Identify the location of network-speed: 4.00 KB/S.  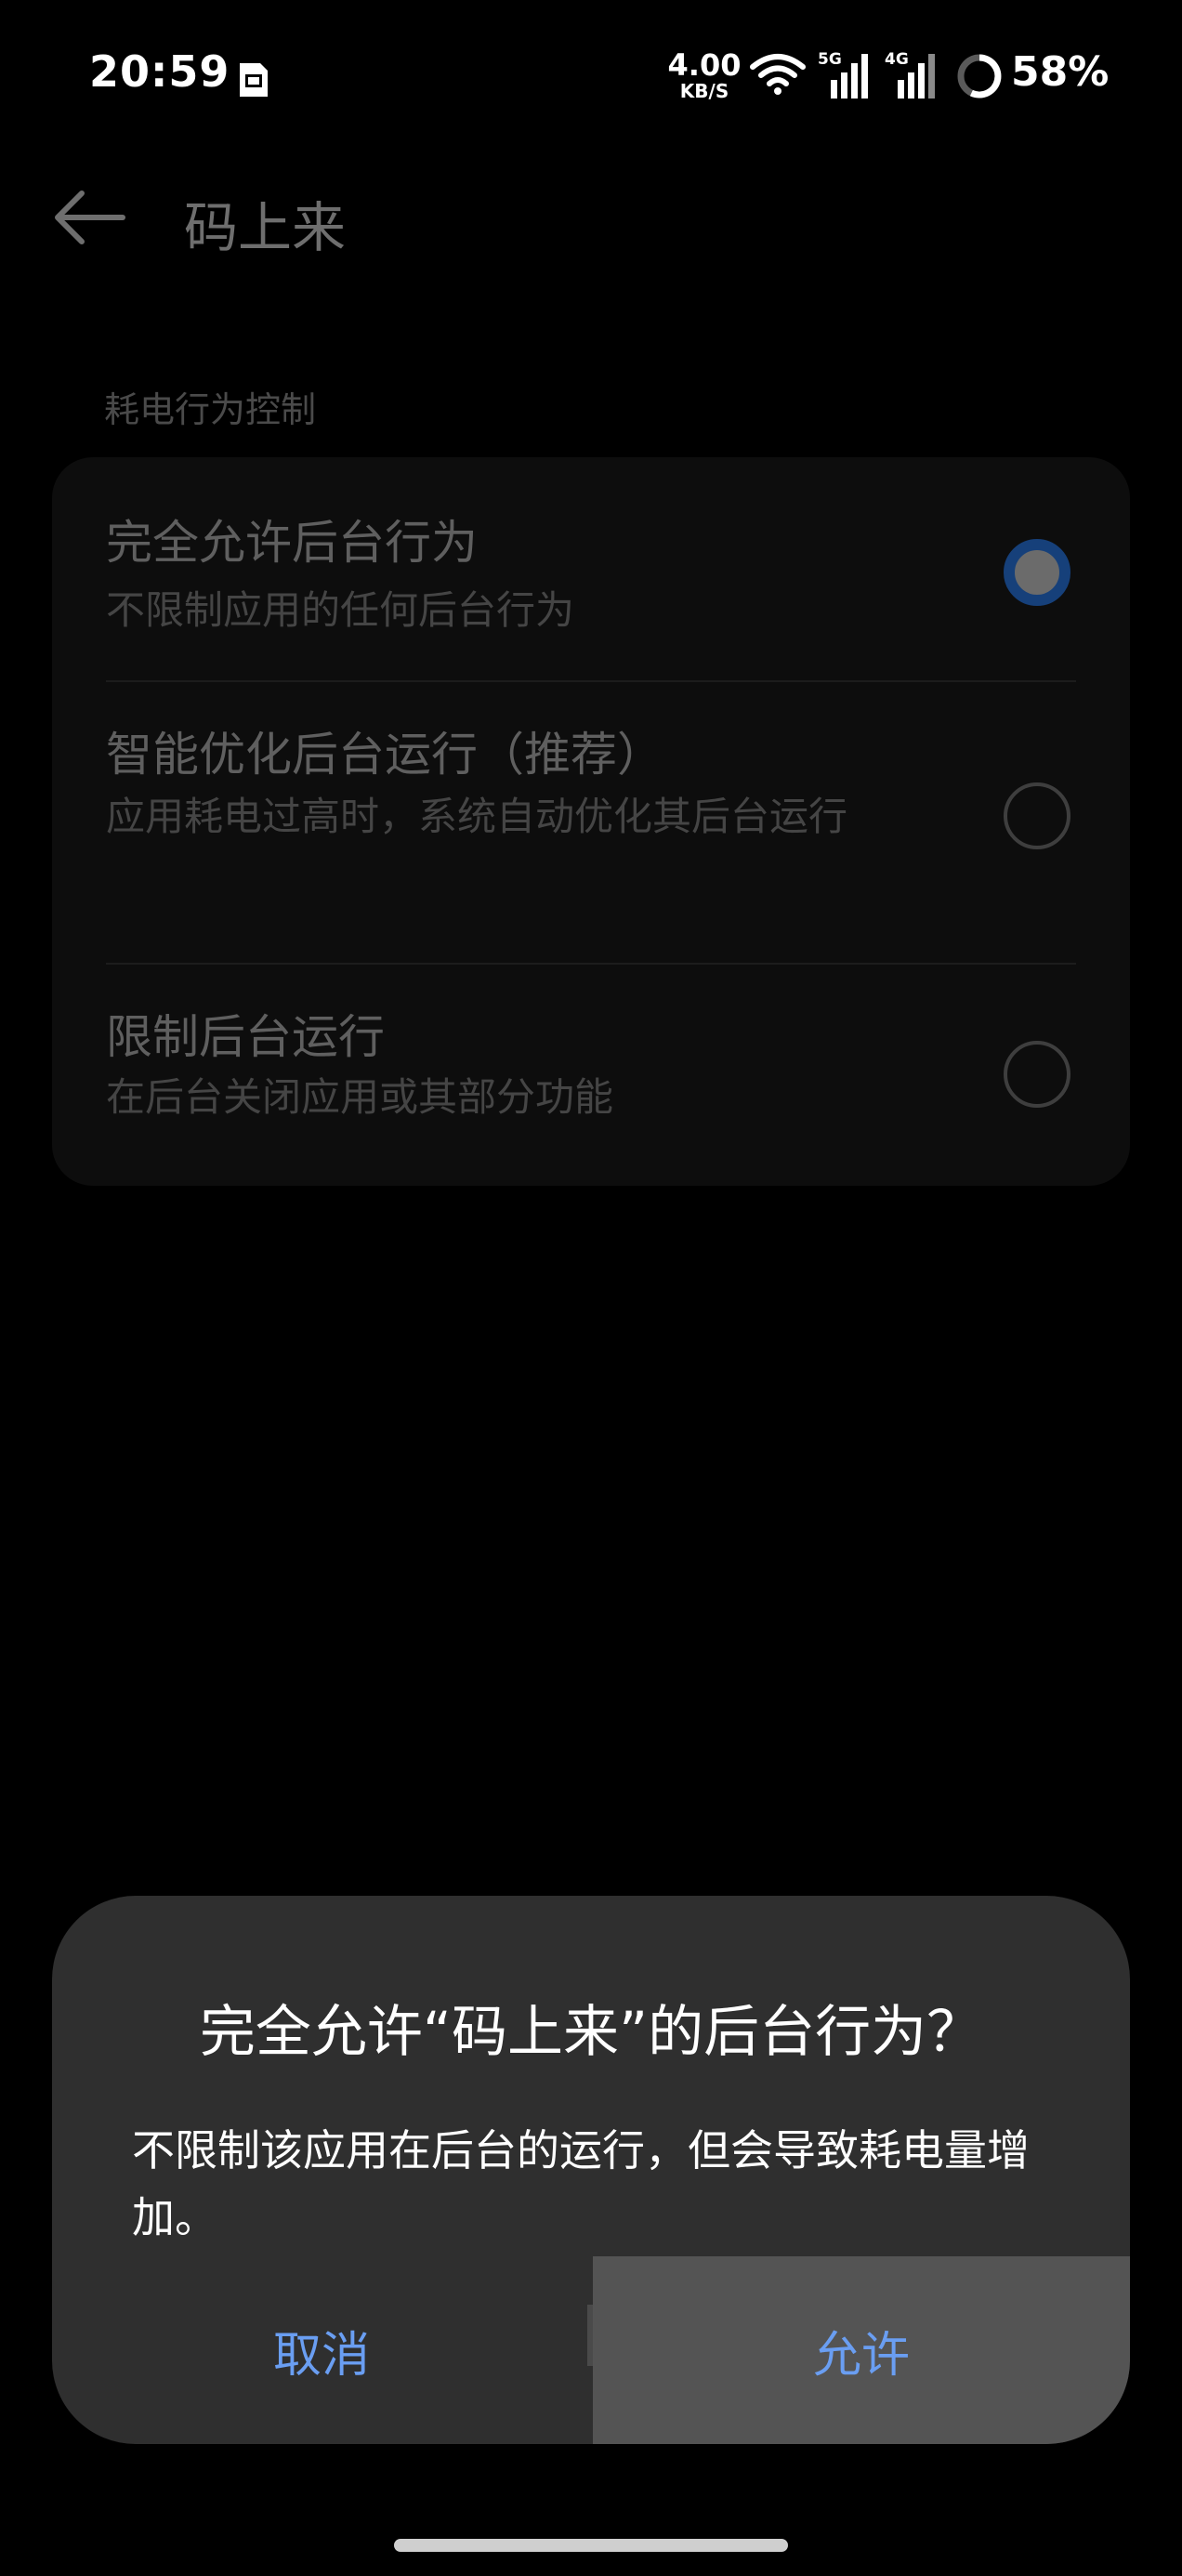
(704, 75).